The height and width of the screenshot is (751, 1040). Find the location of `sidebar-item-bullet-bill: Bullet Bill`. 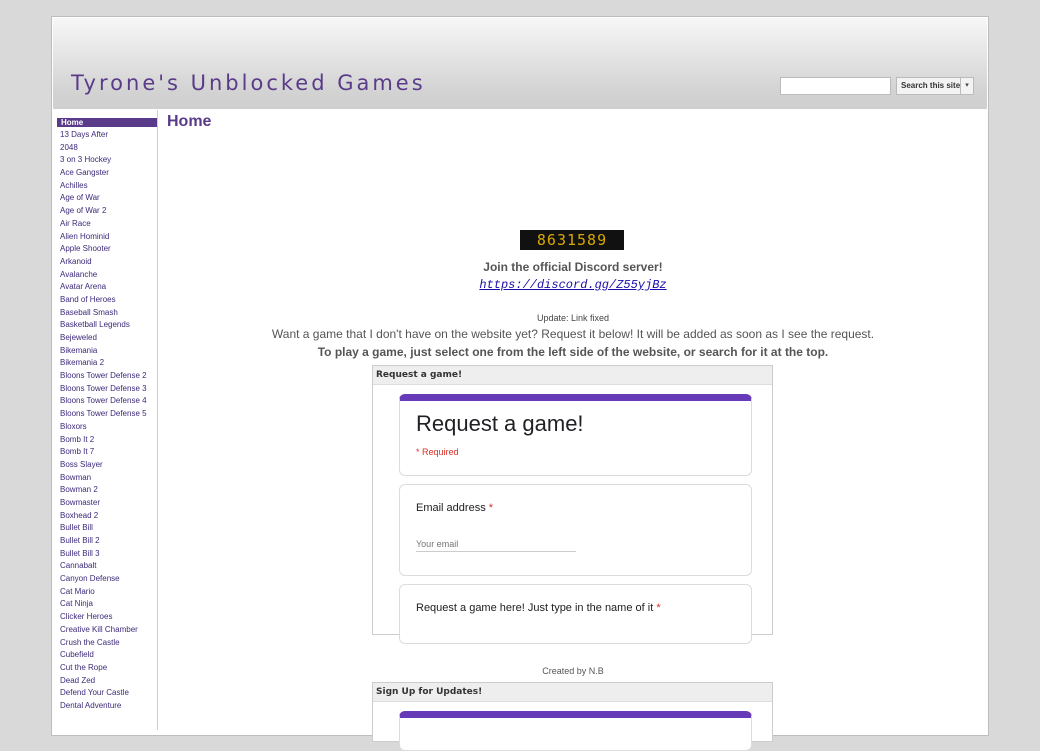

sidebar-item-bullet-bill: Bullet Bill is located at coordinates (105, 528).